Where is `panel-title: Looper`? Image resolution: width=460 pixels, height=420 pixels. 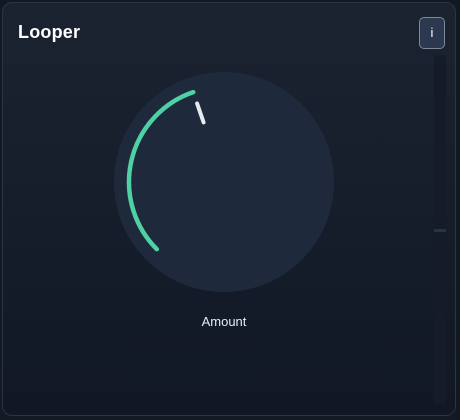
panel-title: Looper is located at coordinates (49, 32).